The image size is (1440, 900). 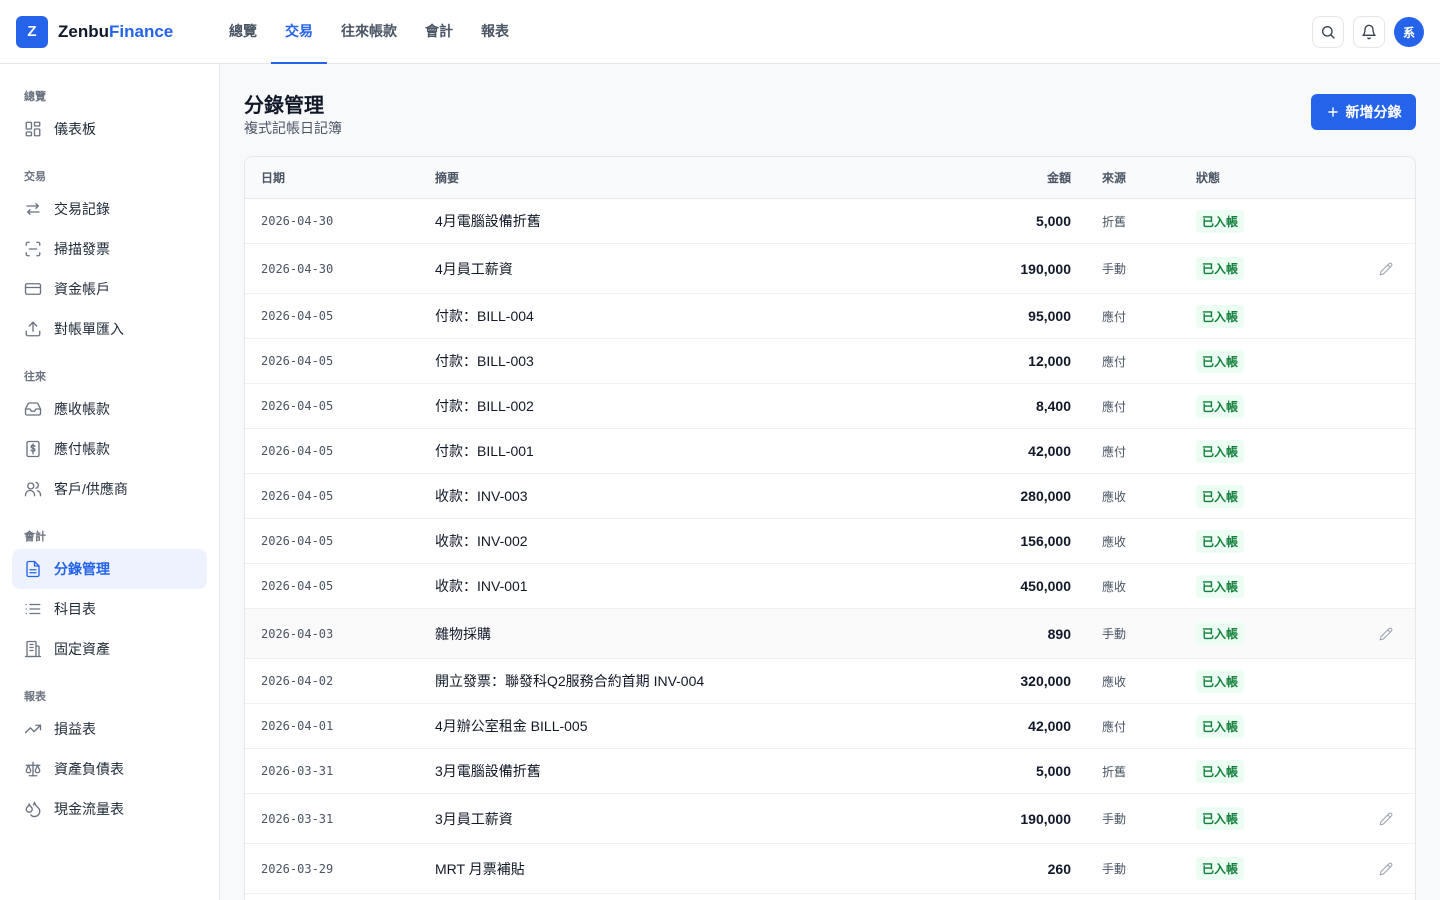 What do you see at coordinates (1045, 586) in the screenshot?
I see `cell-amount: 450,000` at bounding box center [1045, 586].